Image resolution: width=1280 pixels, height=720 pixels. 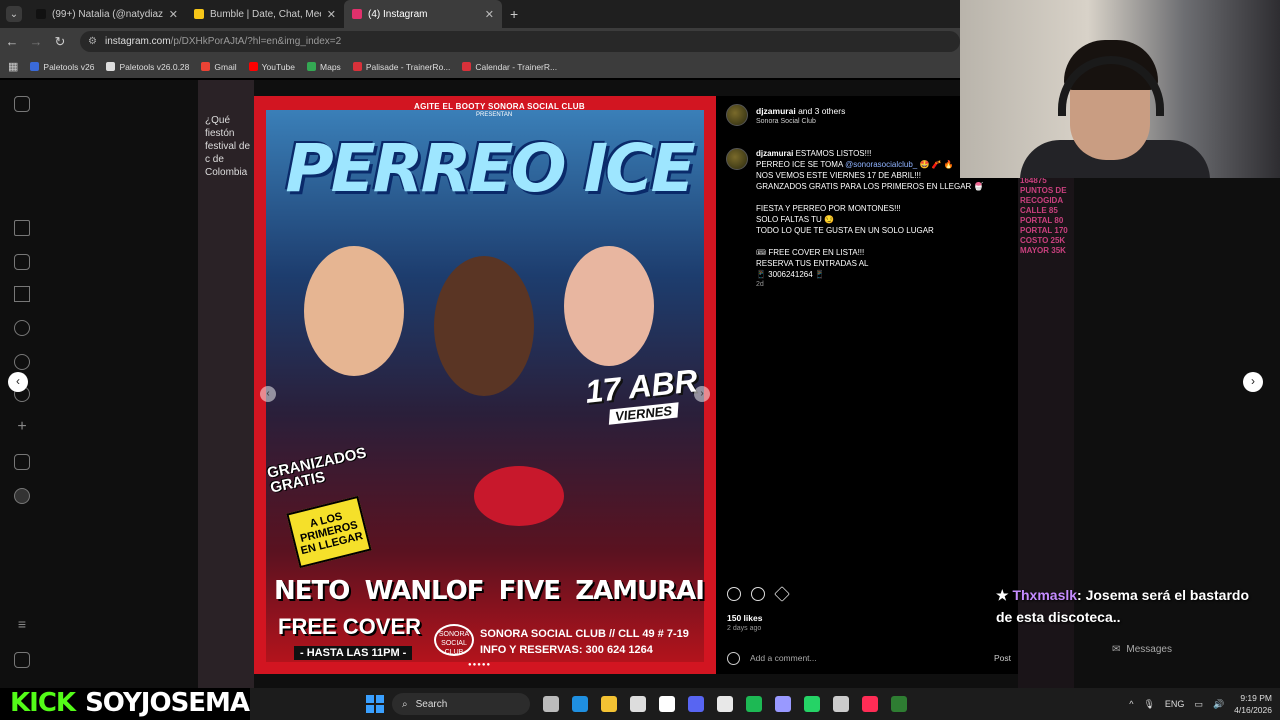 I want to click on task-view-icon, so click(x=551, y=704).